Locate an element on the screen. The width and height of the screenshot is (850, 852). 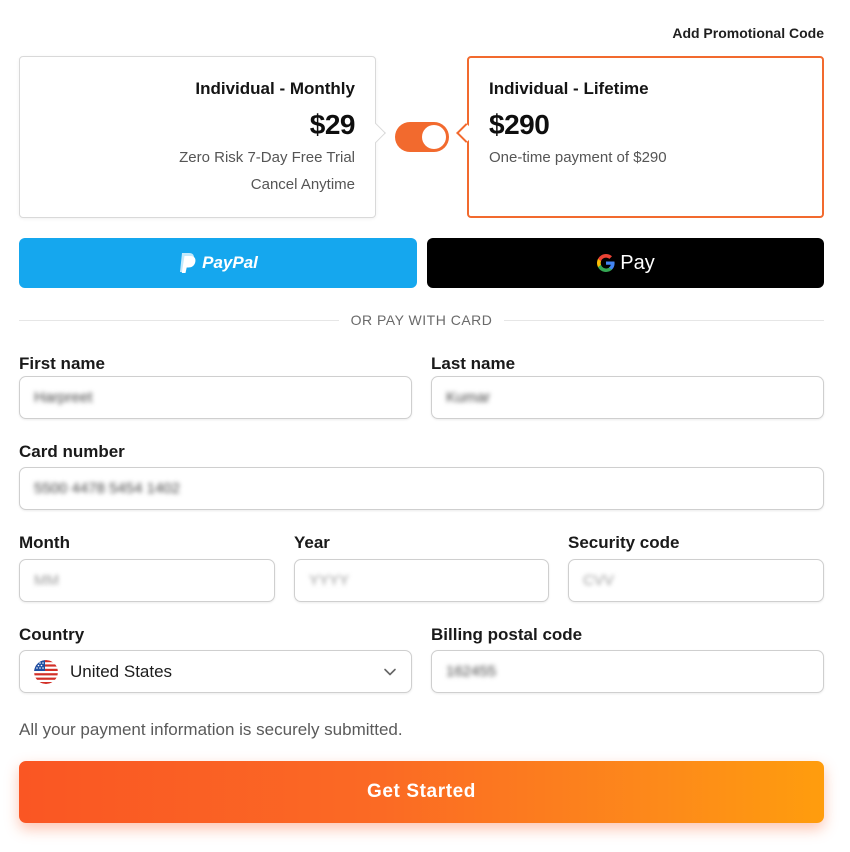
us-flag-icon is located at coordinates (46, 671).